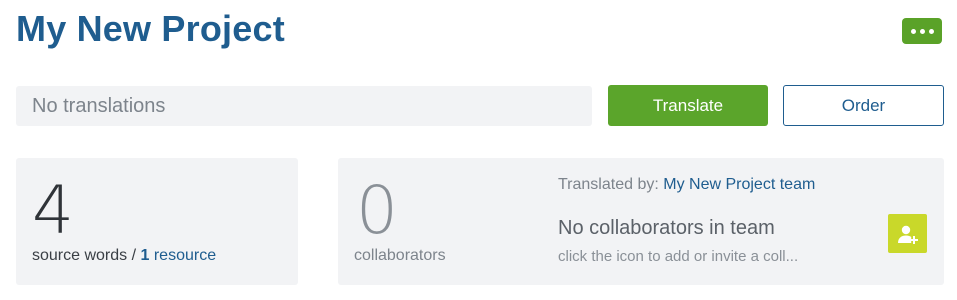  Describe the element at coordinates (608, 184) in the screenshot. I see `translated-by-label: Translated by:` at that location.